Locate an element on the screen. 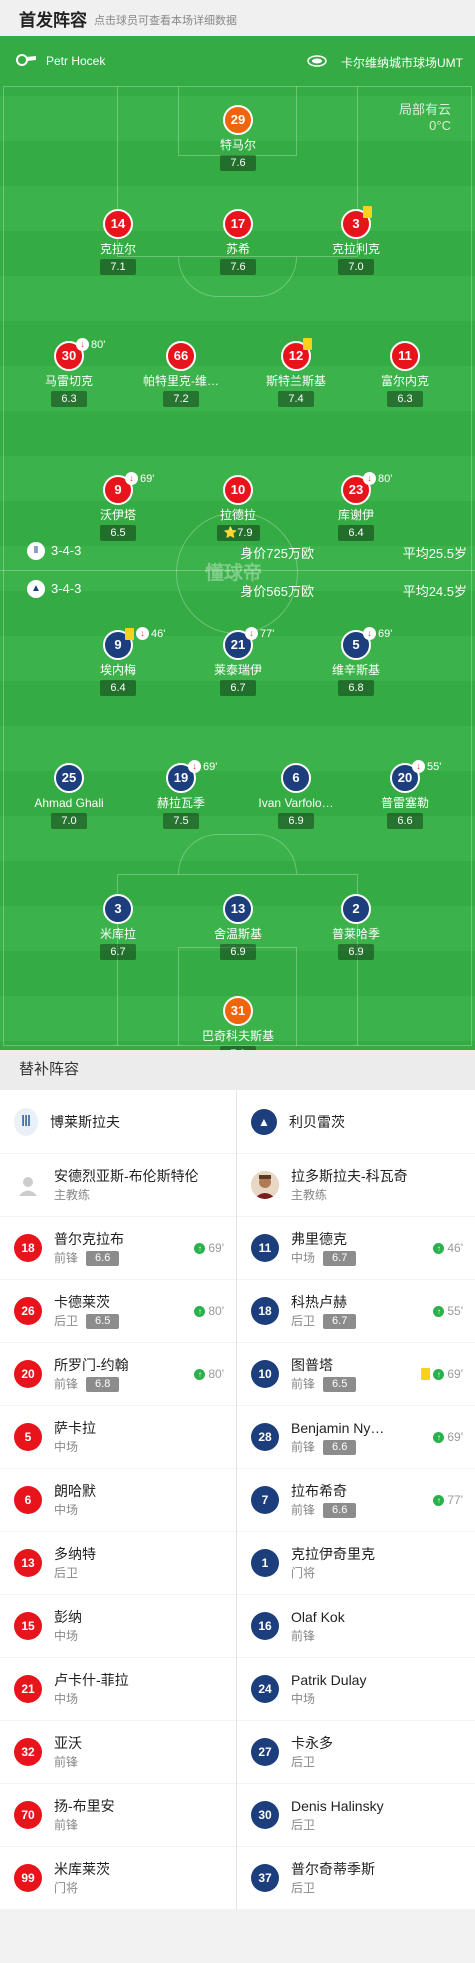 The image size is (475, 1963). sub-player-row: 16 Olaf Kok 前锋 is located at coordinates (356, 1626).